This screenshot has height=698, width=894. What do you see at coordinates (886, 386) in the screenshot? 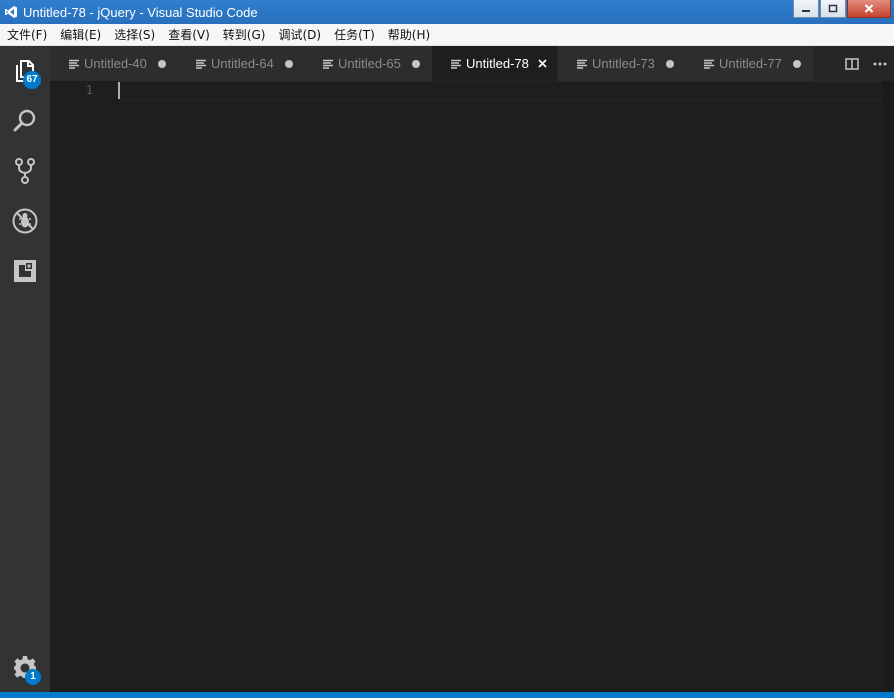
I see `vertical-scrollbar` at bounding box center [886, 386].